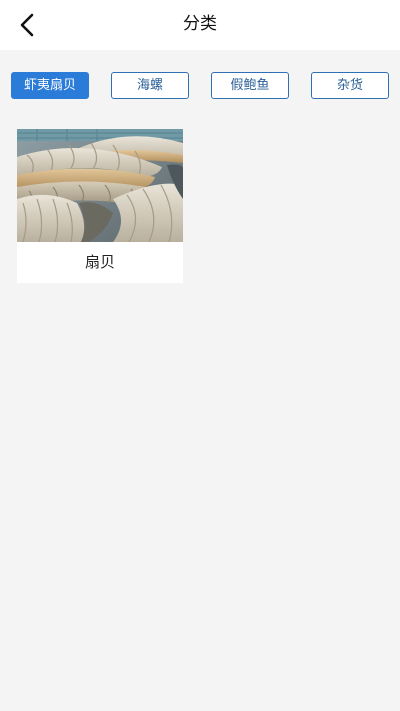 The width and height of the screenshot is (400, 711). What do you see at coordinates (99, 262) in the screenshot?
I see `product-name: 扇贝` at bounding box center [99, 262].